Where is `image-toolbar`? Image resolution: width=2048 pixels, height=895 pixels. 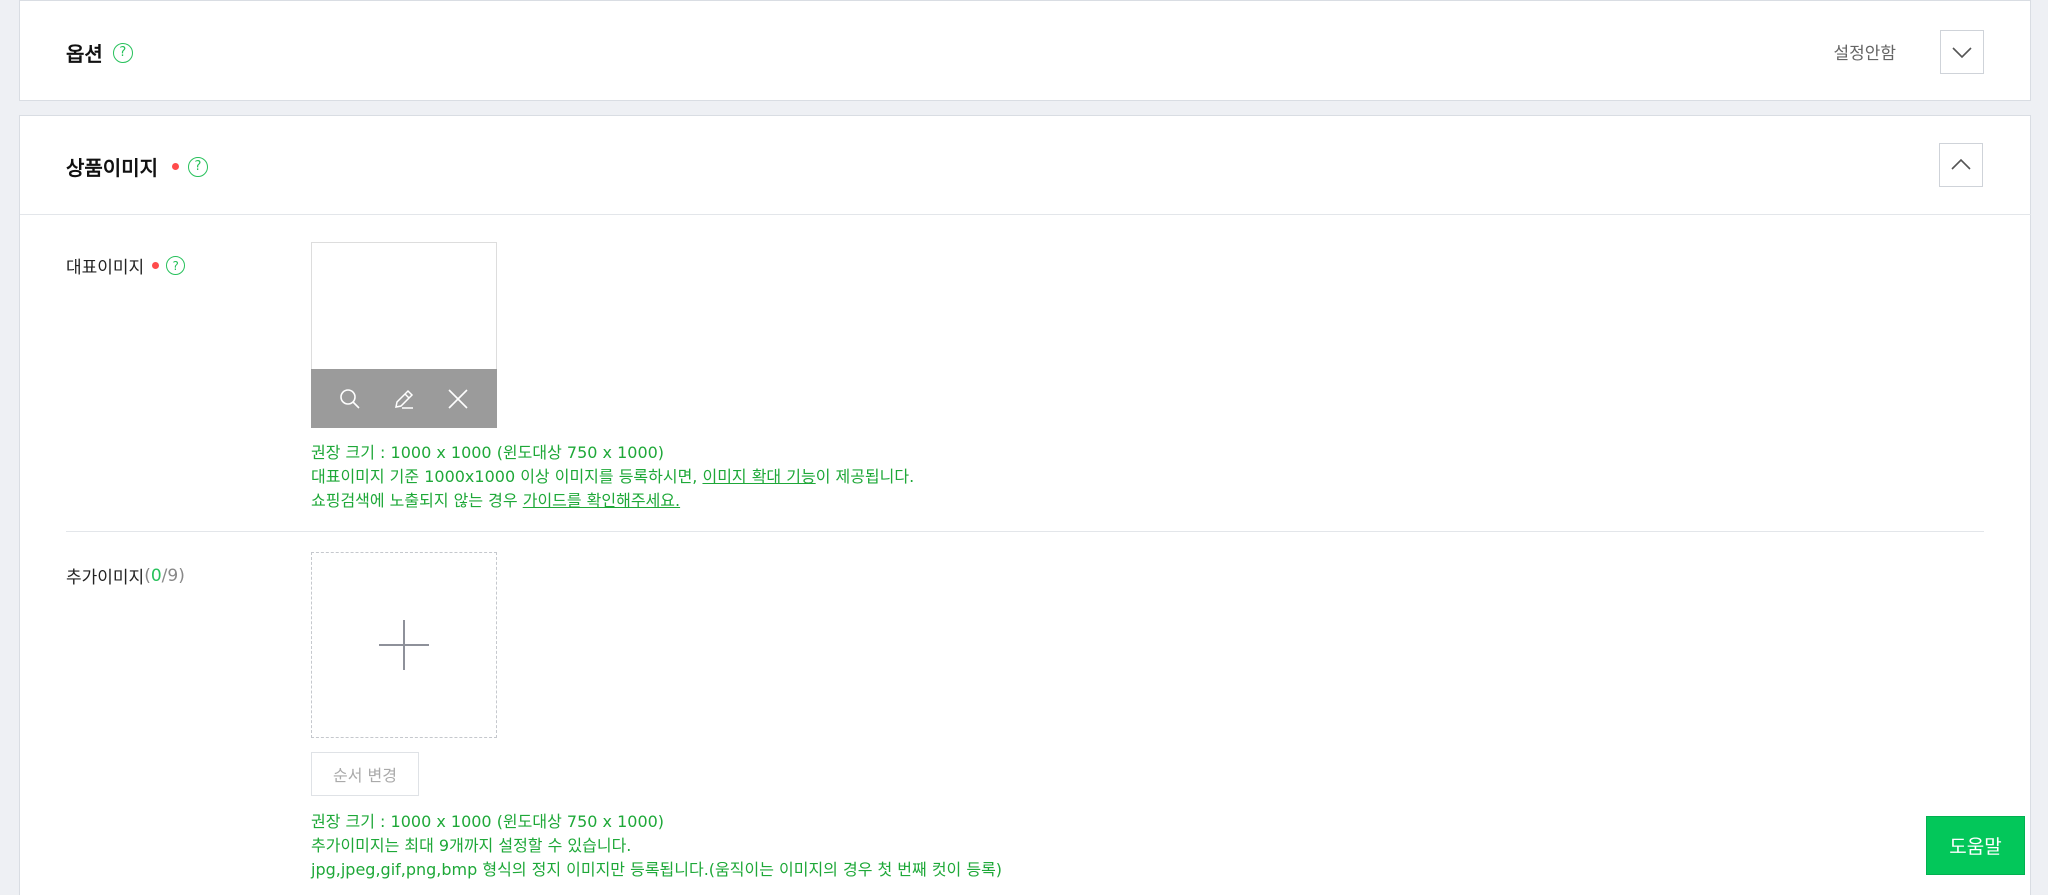
image-toolbar is located at coordinates (404, 398).